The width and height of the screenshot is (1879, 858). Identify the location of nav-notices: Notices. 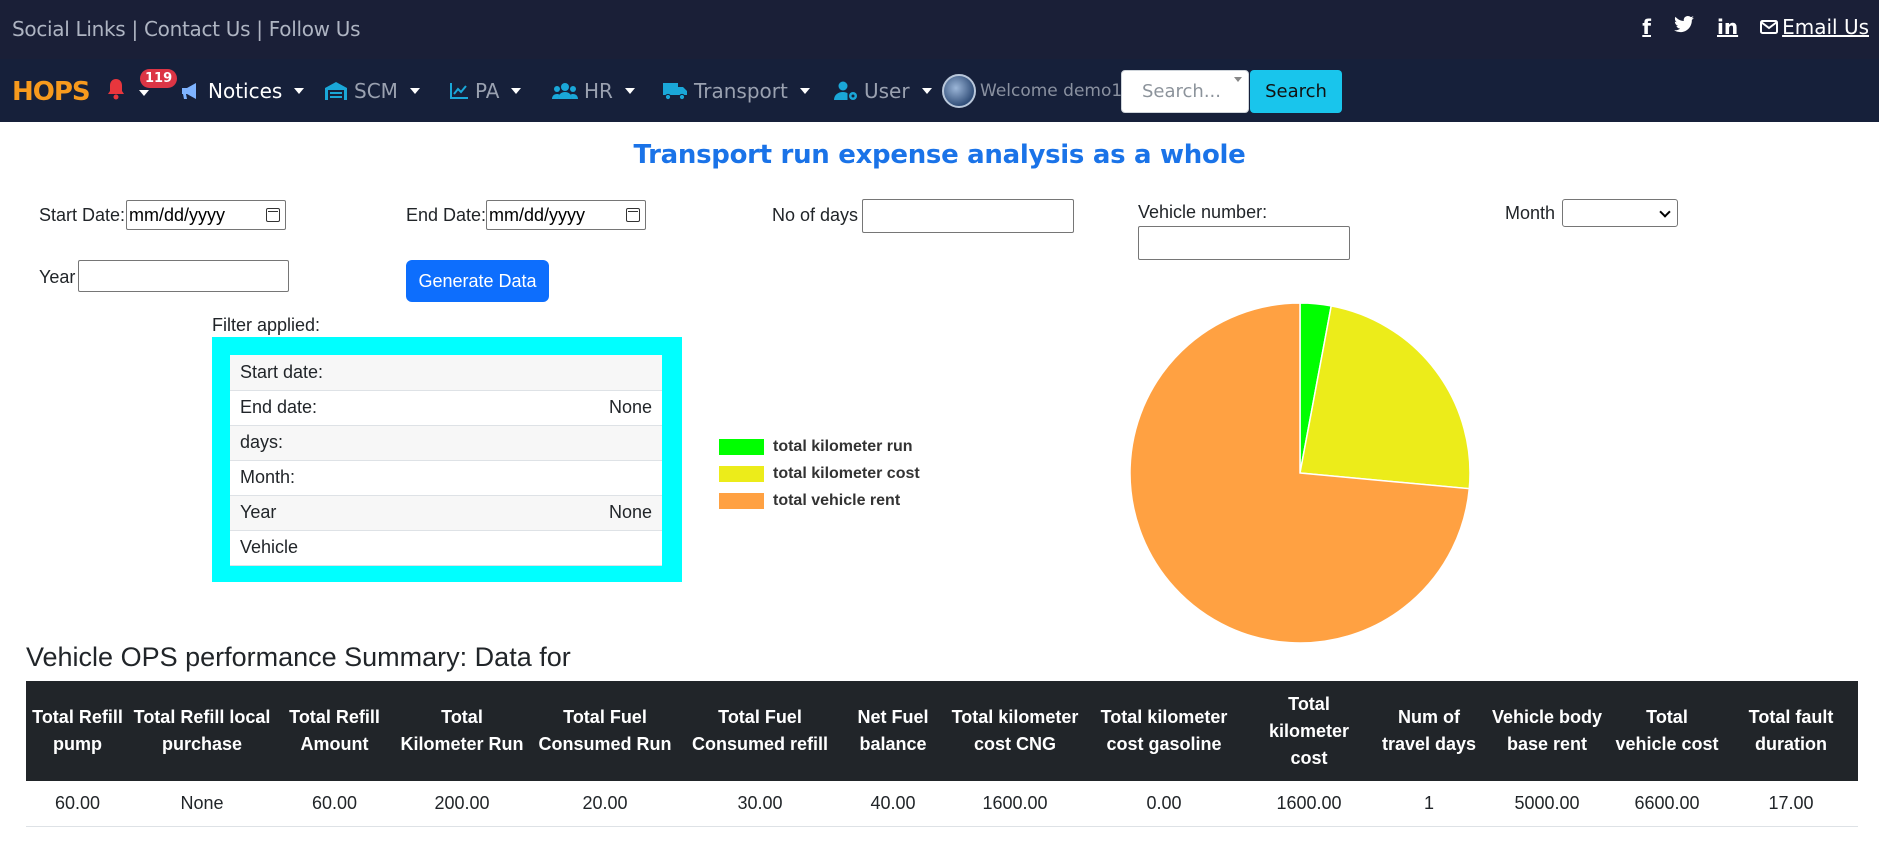
(242, 91).